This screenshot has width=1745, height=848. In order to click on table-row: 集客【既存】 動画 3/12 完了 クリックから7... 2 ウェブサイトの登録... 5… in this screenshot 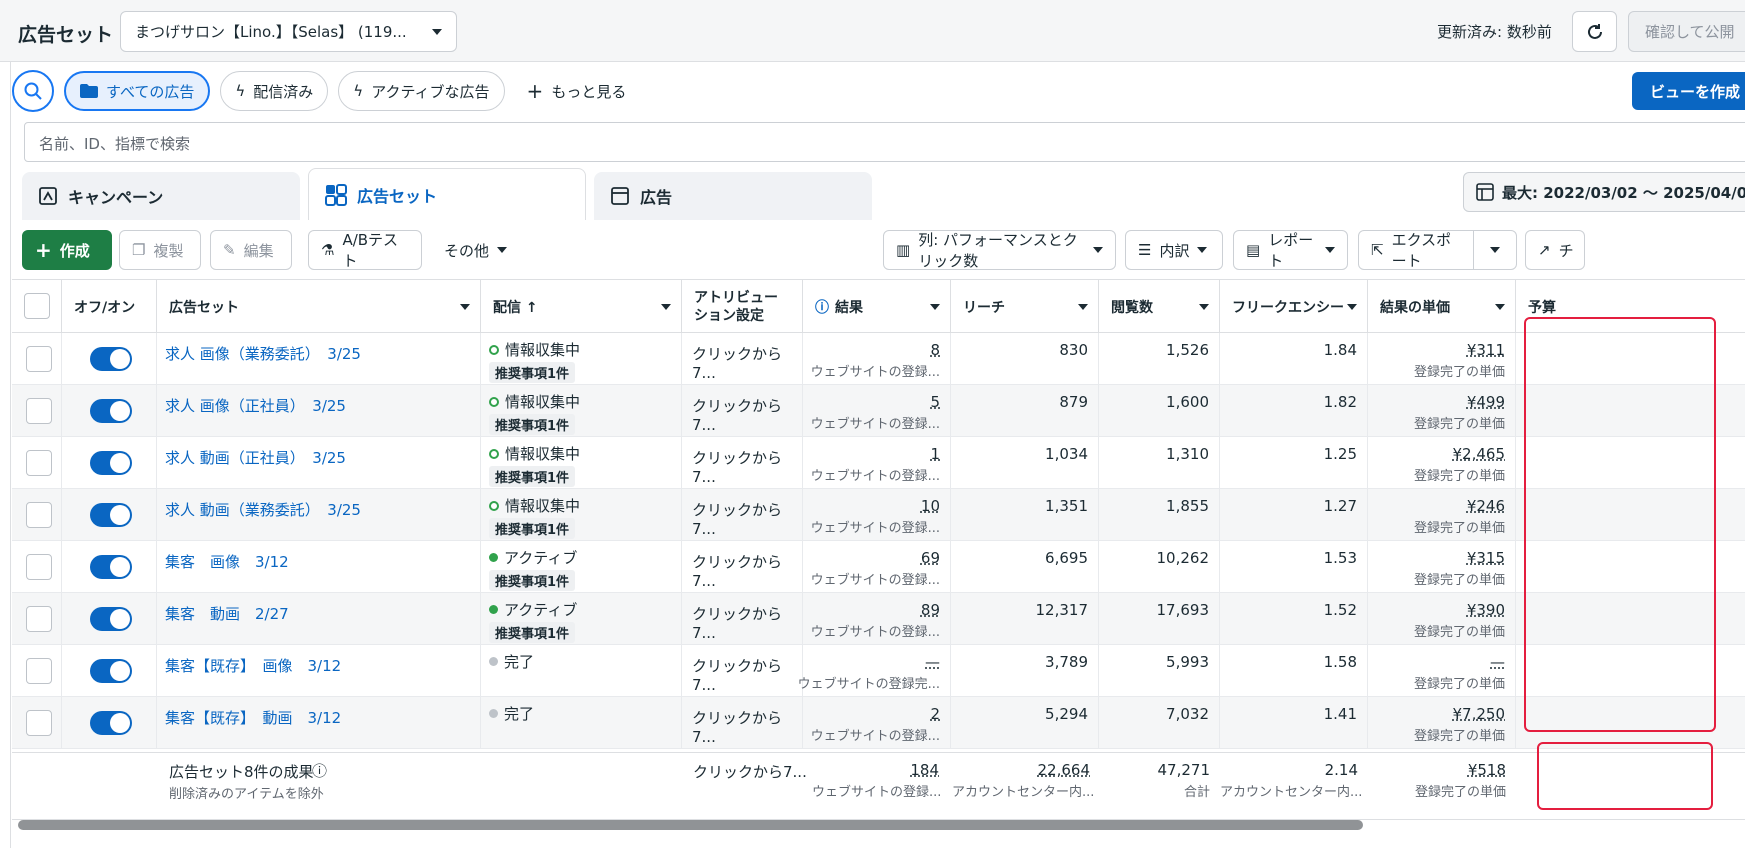, I will do `click(878, 723)`.